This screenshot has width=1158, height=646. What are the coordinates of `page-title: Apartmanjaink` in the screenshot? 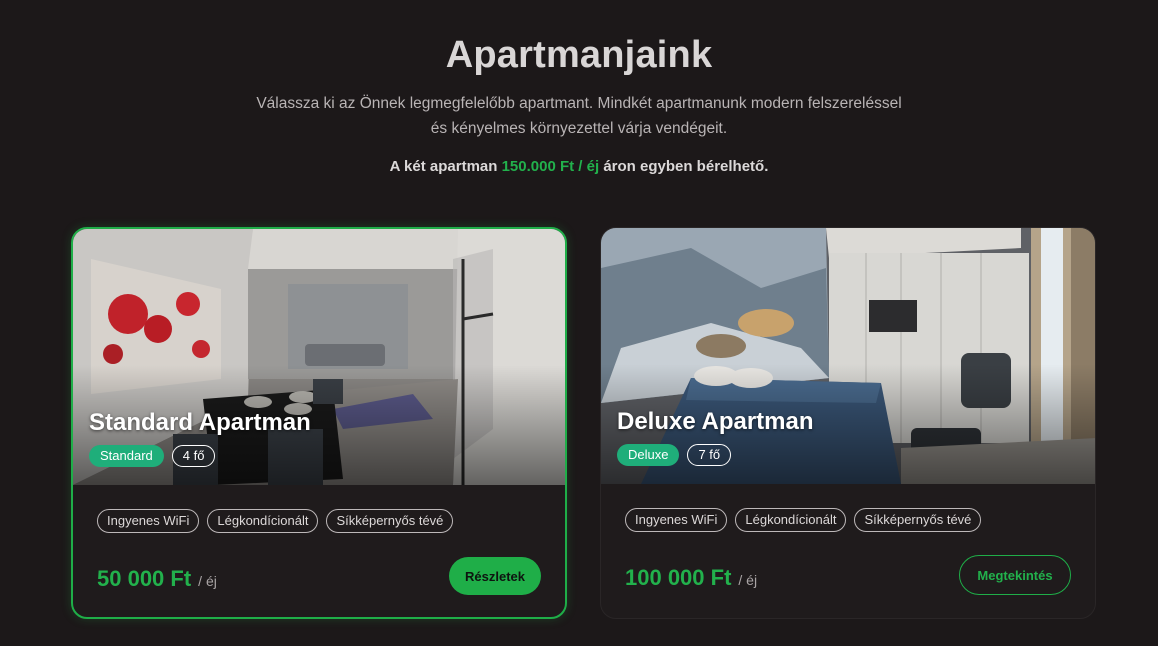 It's located at (579, 55).